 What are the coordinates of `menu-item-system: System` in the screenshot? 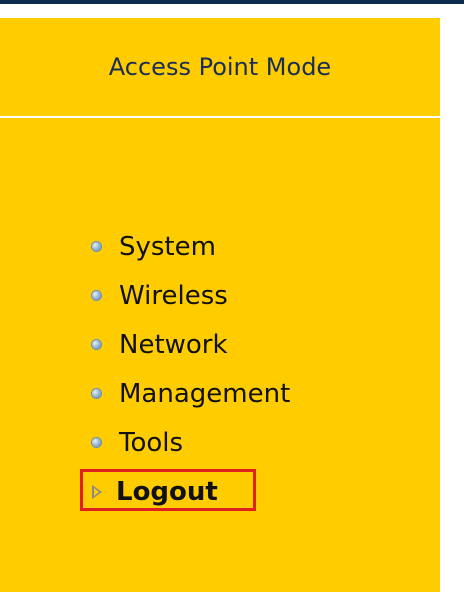 It's located at (189, 246).